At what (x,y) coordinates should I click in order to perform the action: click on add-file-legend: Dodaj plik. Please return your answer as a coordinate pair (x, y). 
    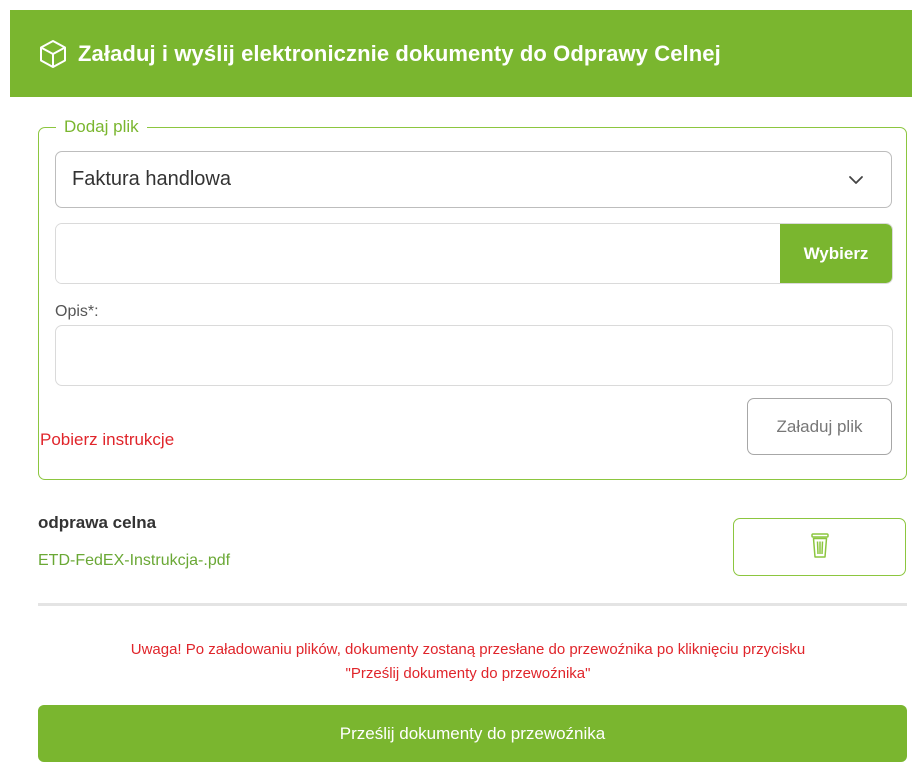
    Looking at the image, I should click on (101, 127).